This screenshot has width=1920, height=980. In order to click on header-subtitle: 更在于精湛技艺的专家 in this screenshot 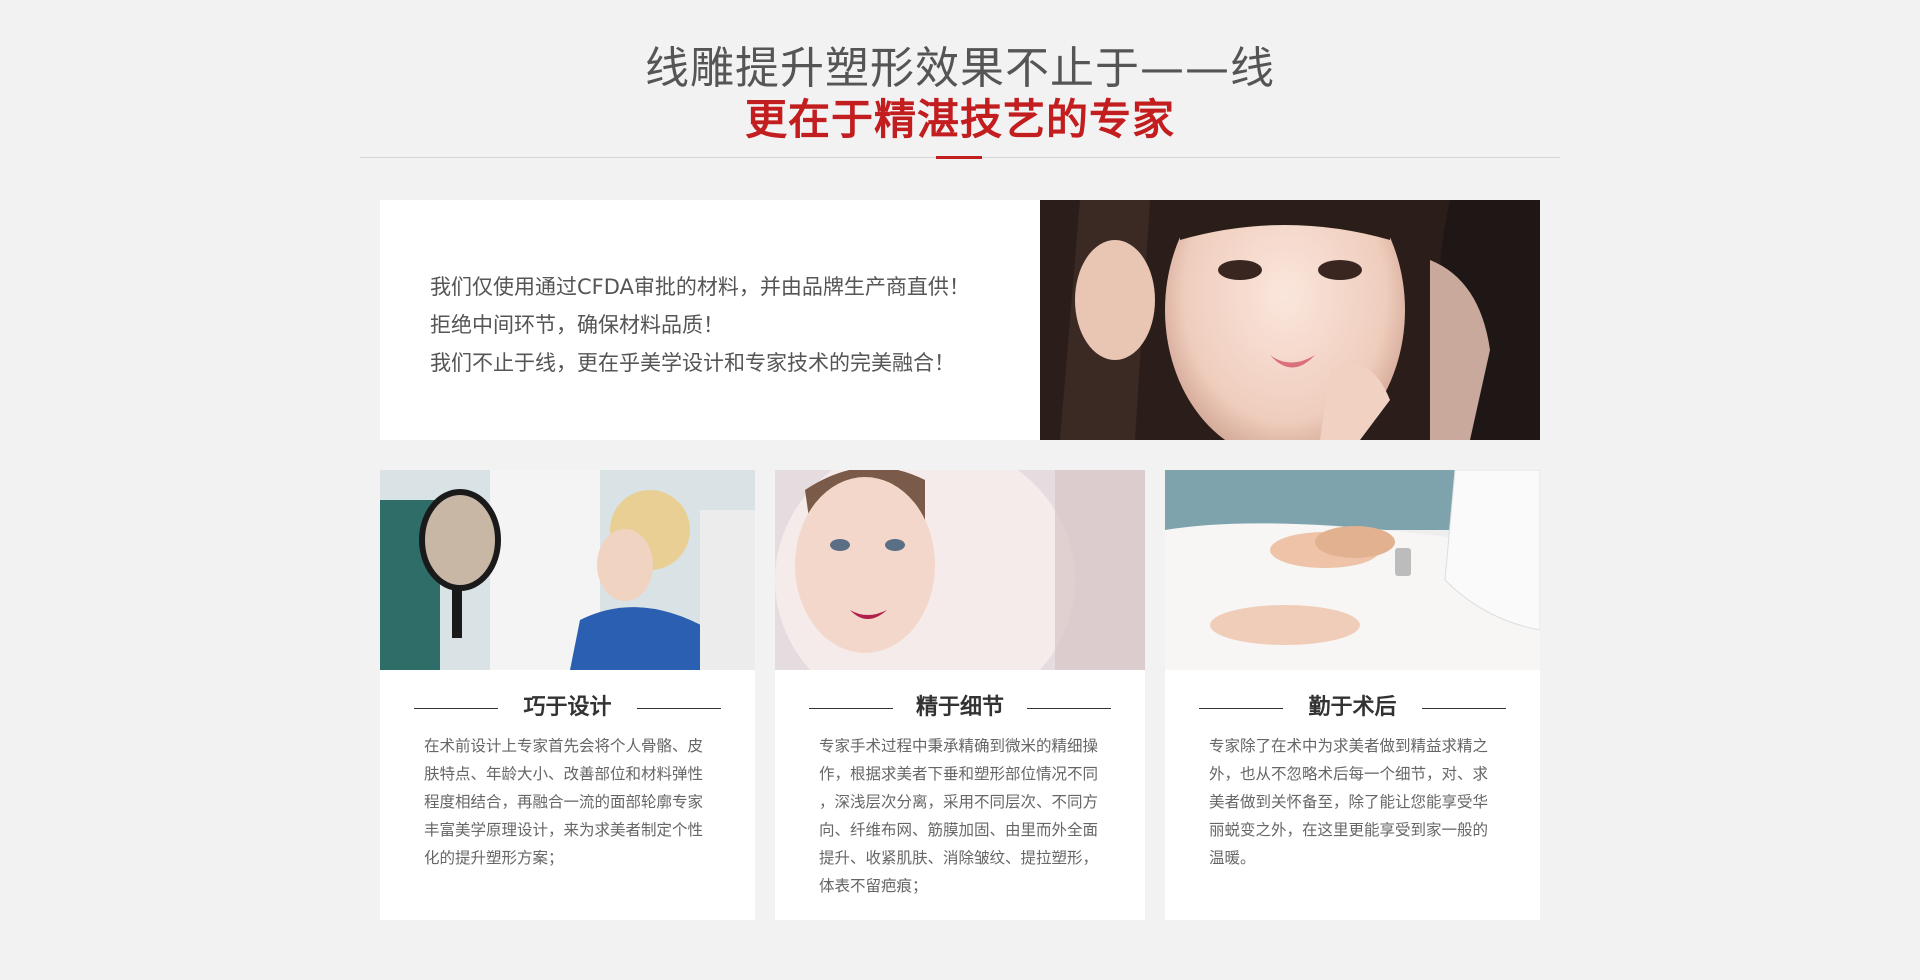, I will do `click(959, 119)`.